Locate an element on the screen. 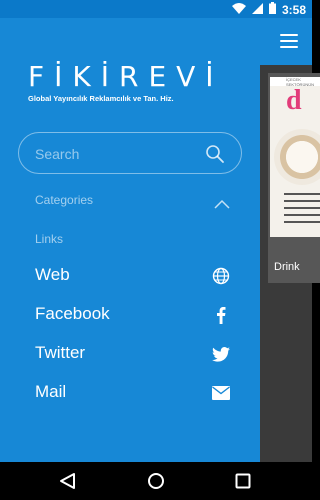 Image resolution: width=320 pixels, height=500 pixels. chevron-up-icon is located at coordinates (222, 201).